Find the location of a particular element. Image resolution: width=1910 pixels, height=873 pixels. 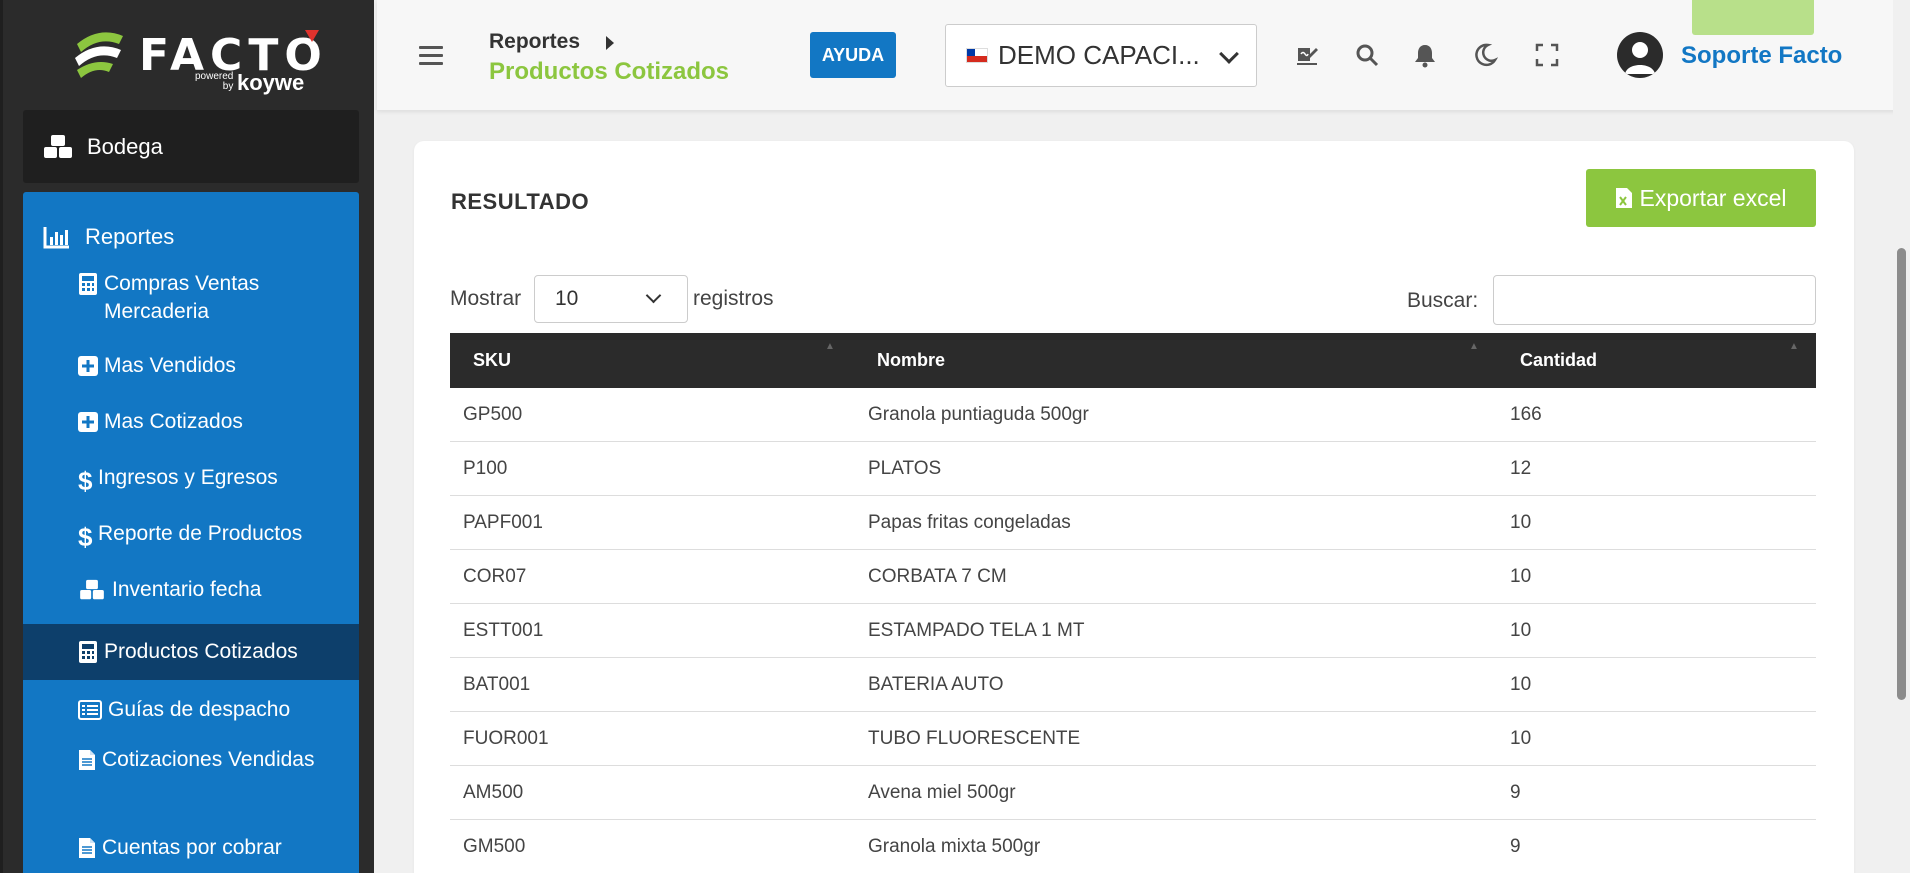

sidebar-item-inventario-fecha: Inventario fecha is located at coordinates (191, 590).